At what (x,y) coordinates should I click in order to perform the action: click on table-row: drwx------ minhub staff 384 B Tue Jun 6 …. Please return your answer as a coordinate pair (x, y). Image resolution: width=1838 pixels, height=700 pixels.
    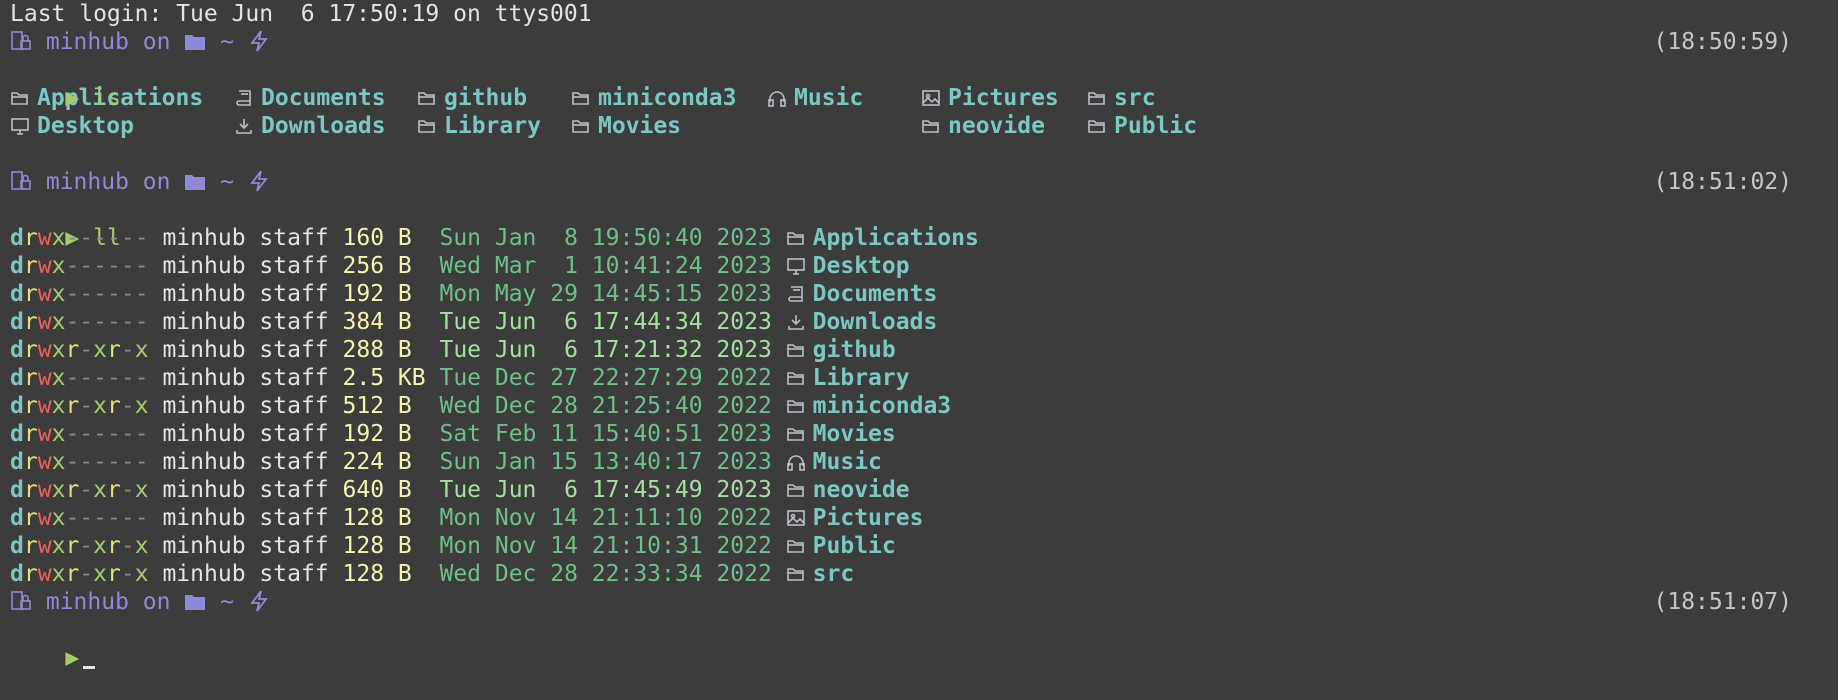
    Looking at the image, I should click on (919, 322).